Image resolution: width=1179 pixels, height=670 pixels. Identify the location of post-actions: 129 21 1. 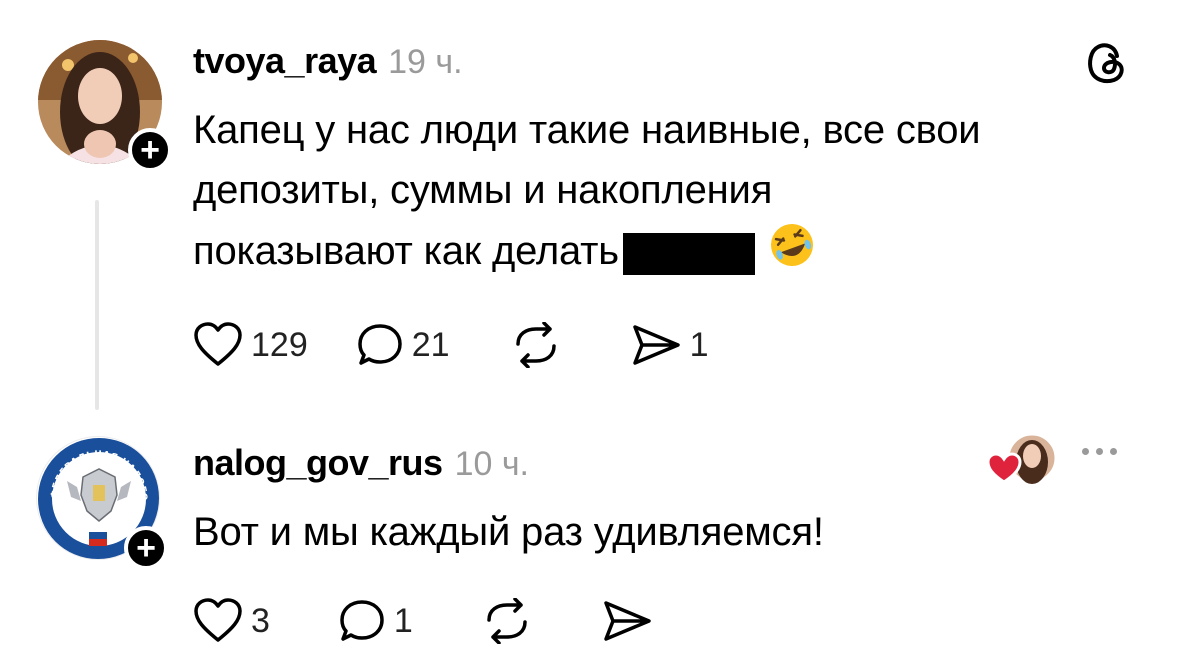
(450, 345).